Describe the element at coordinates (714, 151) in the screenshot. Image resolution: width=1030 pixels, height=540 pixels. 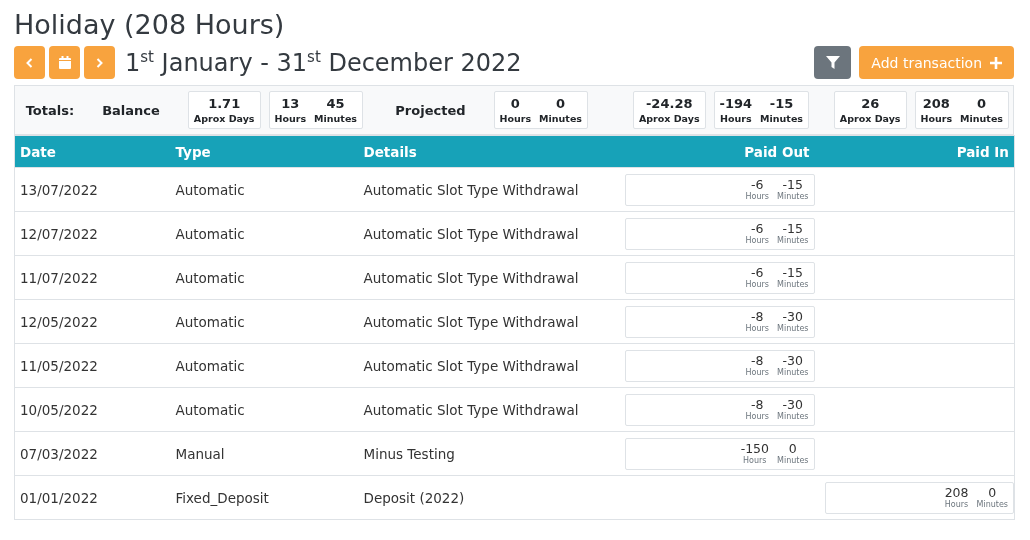
I see `column-header: Paid Out` at that location.